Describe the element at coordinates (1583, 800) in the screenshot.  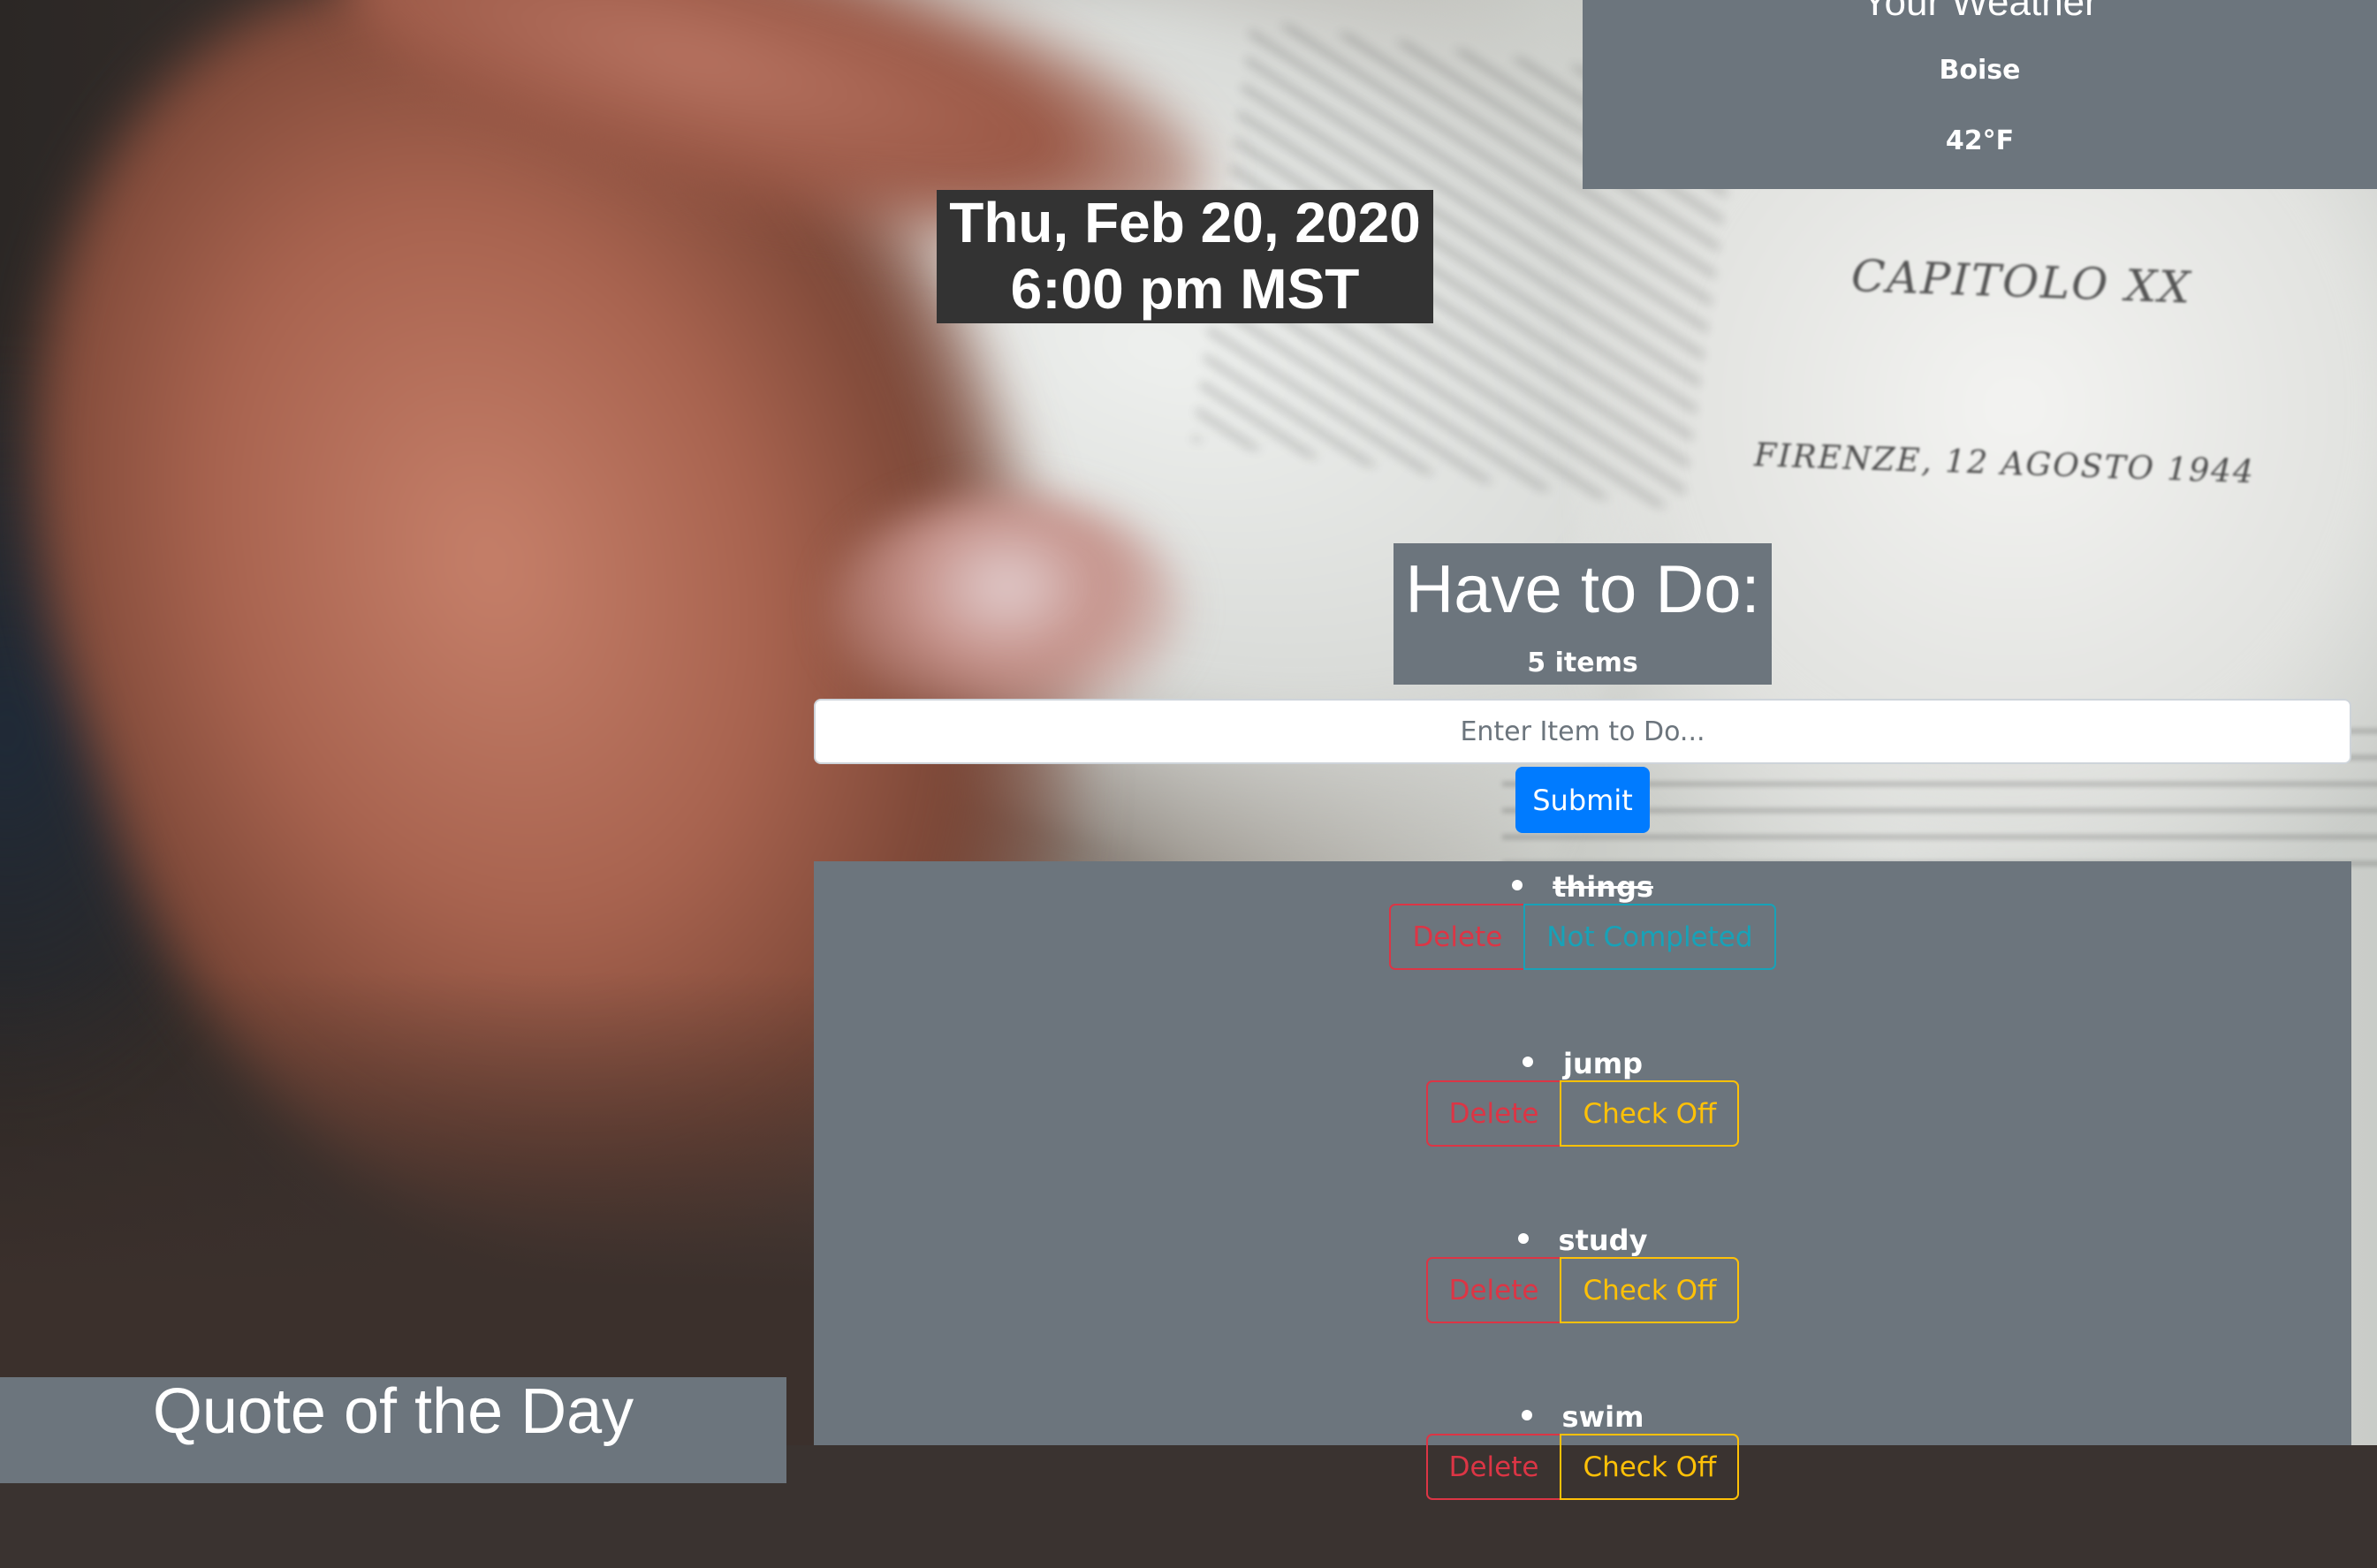
I see `submit-button: Submit` at that location.